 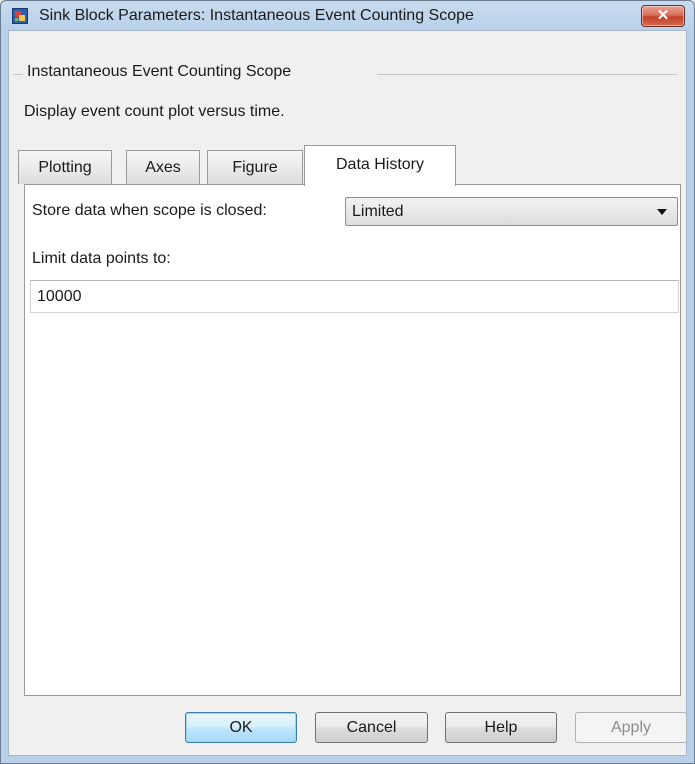 I want to click on store-data-label: Store data when scope is closed:, so click(x=149, y=210).